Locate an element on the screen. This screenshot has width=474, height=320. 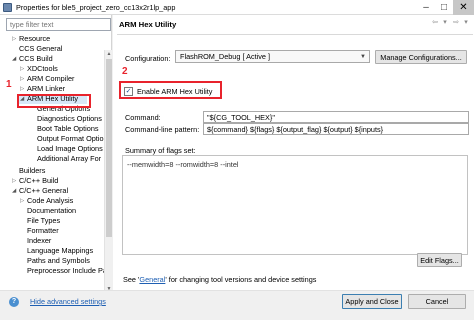
scroll-thumb is located at coordinates (109, 148).